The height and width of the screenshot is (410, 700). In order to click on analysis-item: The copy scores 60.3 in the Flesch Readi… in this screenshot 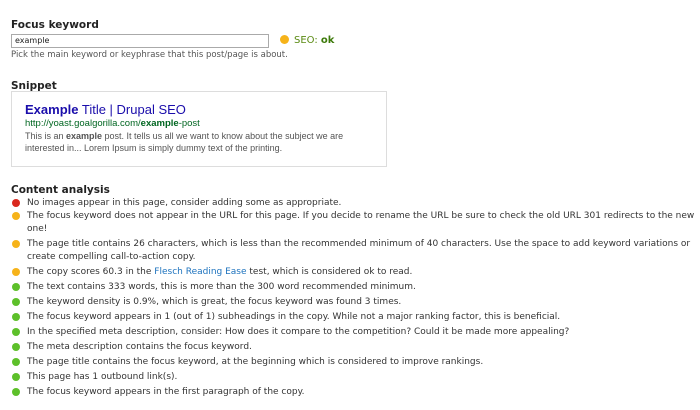, I will do `click(353, 272)`.